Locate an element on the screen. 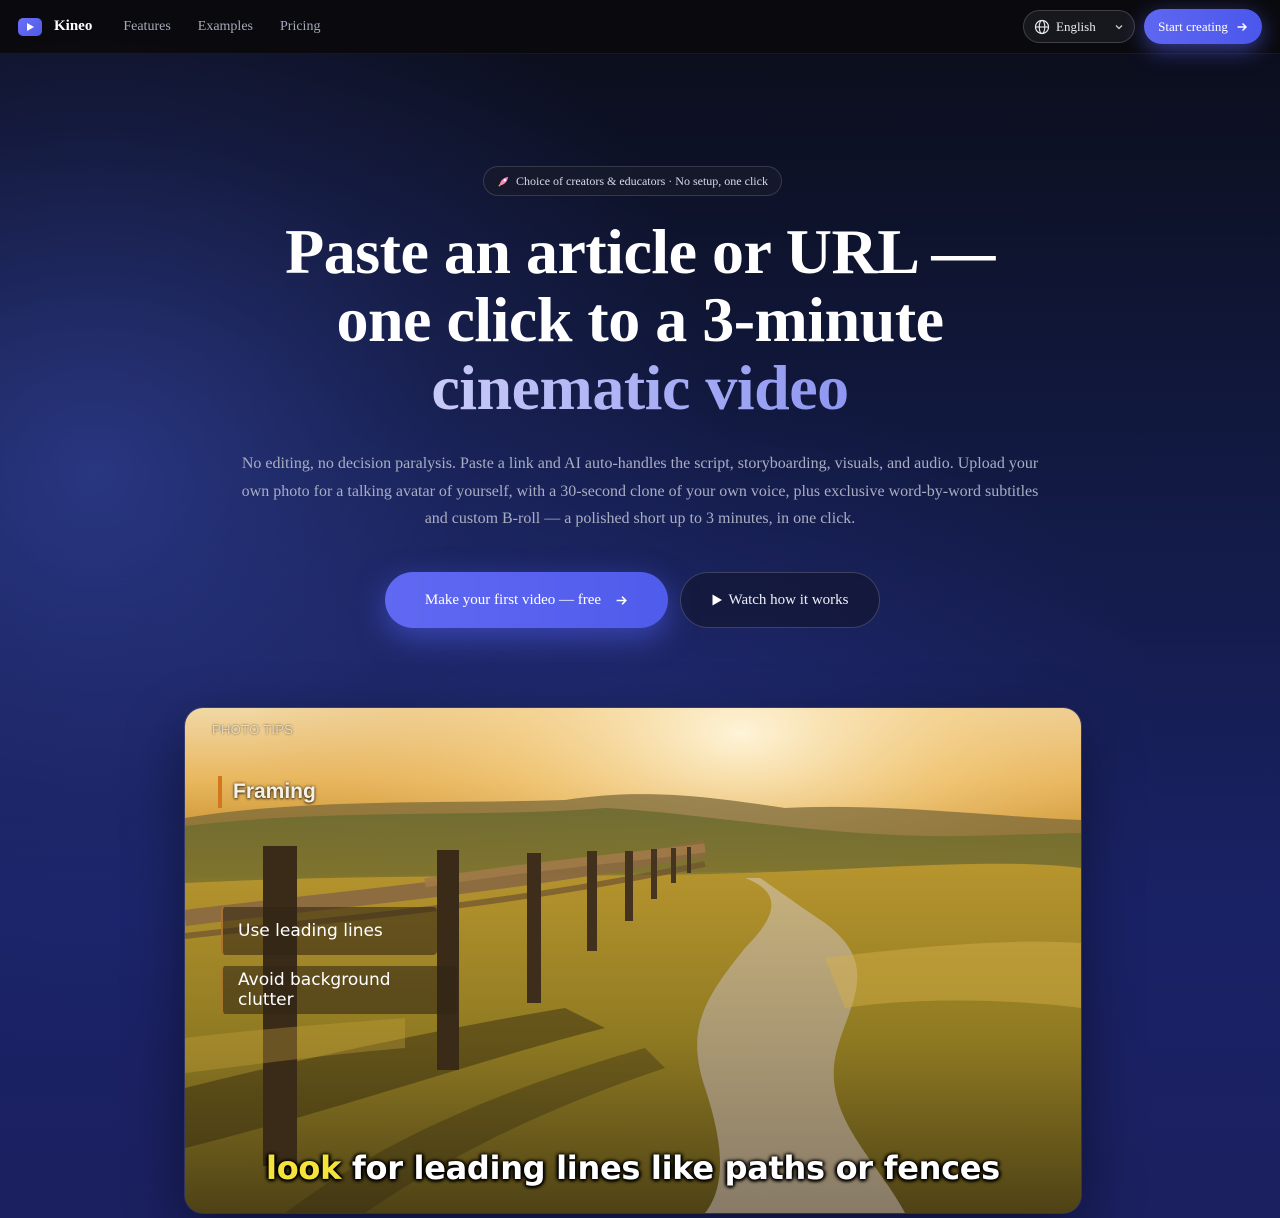 The width and height of the screenshot is (1280, 1218). logo-play-icon is located at coordinates (30, 26).